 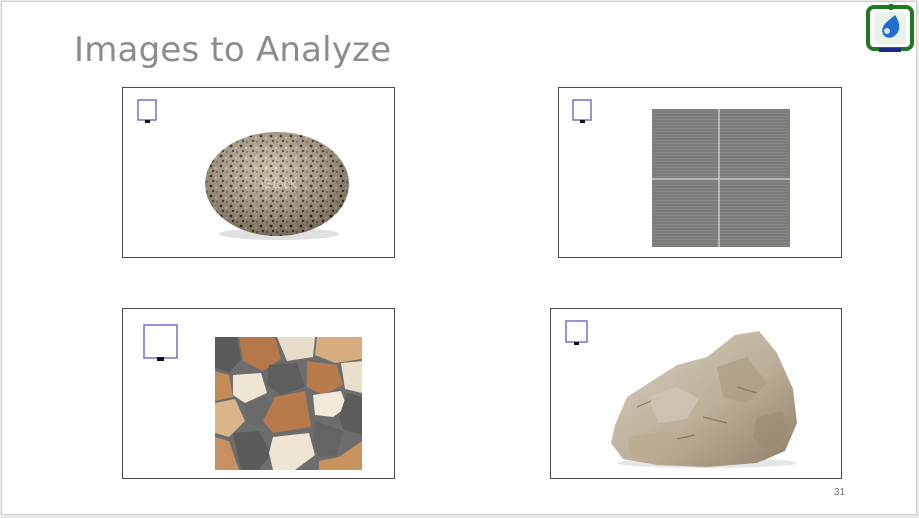 What do you see at coordinates (840, 492) in the screenshot?
I see `page-number: 31` at bounding box center [840, 492].